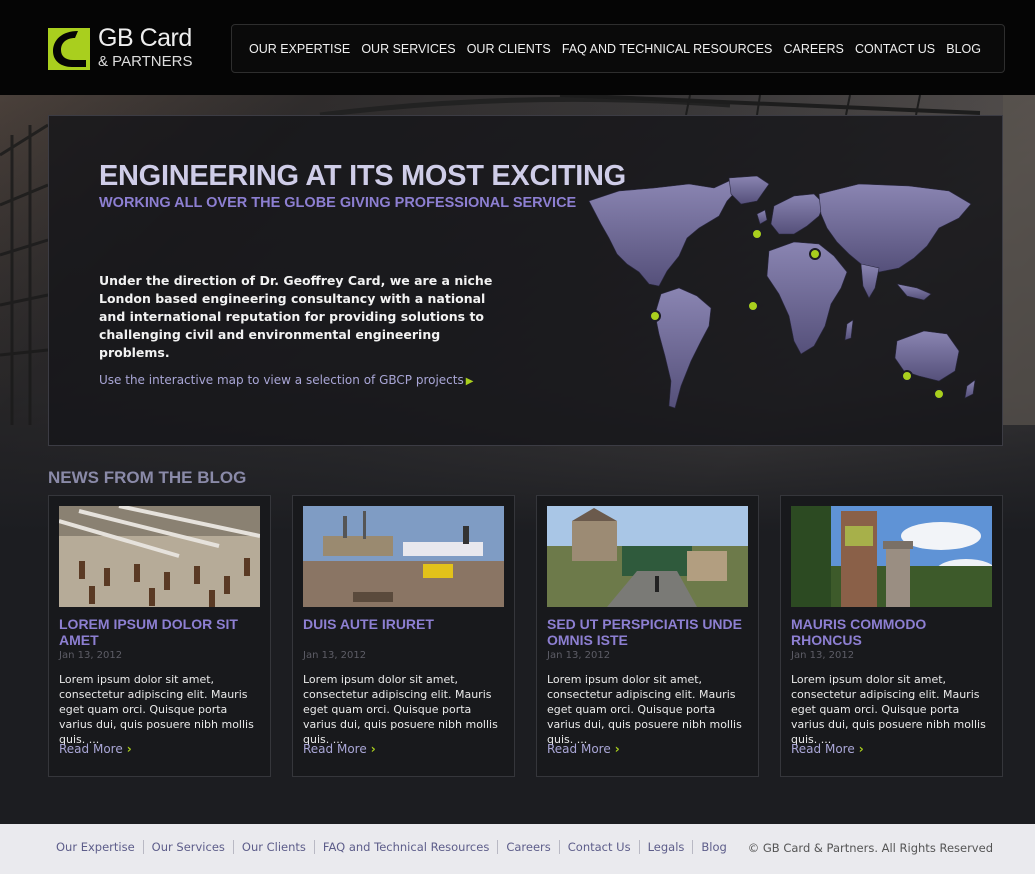 This screenshot has height=874, width=1035. I want to click on map-marker-west-africa, so click(753, 306).